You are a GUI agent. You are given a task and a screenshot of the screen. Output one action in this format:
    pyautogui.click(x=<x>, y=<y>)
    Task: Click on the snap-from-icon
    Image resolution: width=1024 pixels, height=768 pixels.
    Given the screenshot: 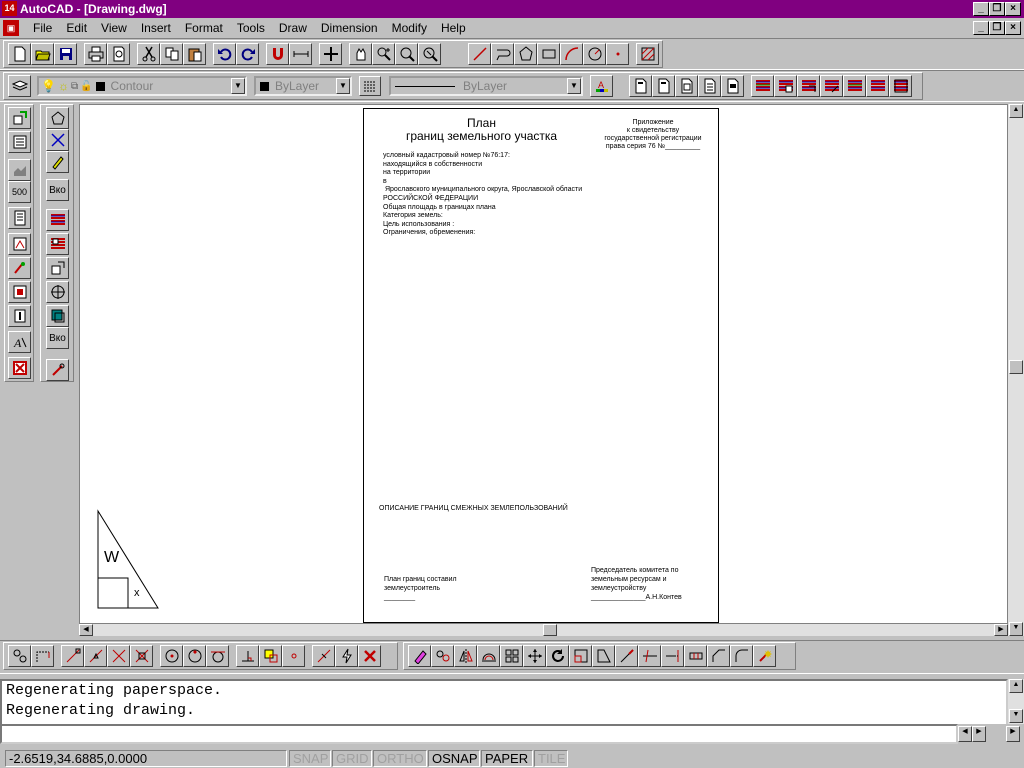 What is the action you would take?
    pyautogui.click(x=19, y=656)
    